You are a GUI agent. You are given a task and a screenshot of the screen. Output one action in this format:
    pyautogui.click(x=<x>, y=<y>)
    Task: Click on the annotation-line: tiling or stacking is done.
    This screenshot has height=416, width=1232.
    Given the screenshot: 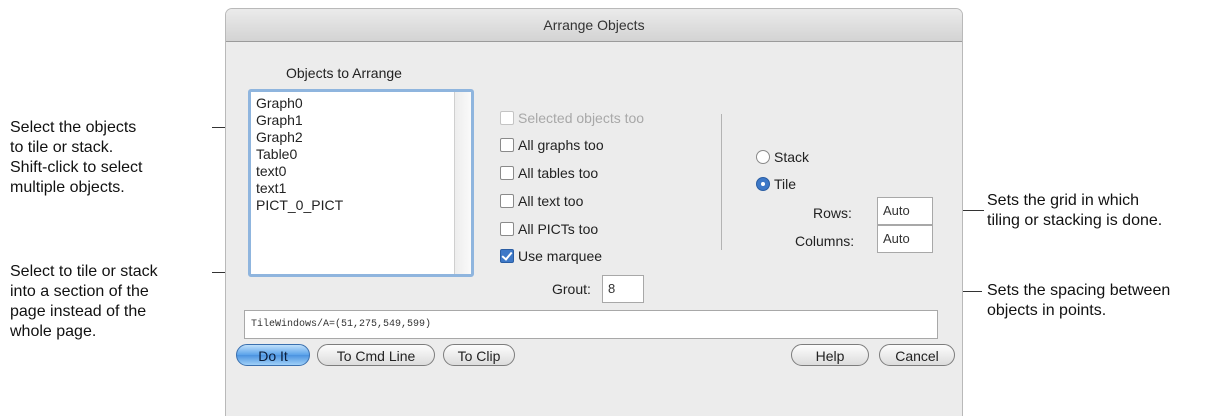 What is the action you would take?
    pyautogui.click(x=1075, y=220)
    